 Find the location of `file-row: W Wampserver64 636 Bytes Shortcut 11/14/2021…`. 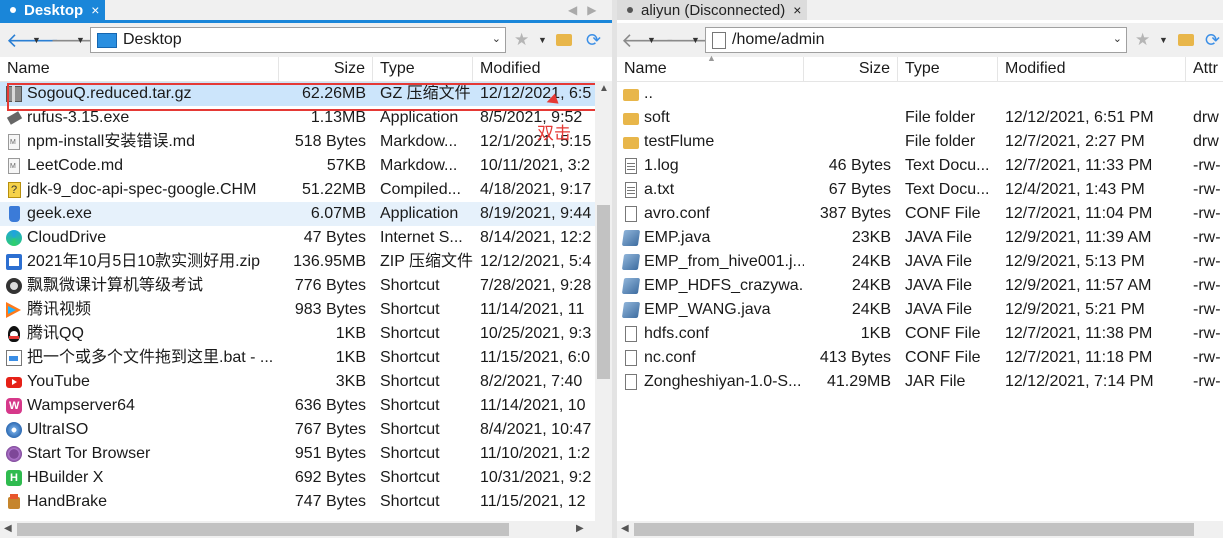

file-row: W Wampserver64 636 Bytes Shortcut 11/14/2021… is located at coordinates (306, 406).